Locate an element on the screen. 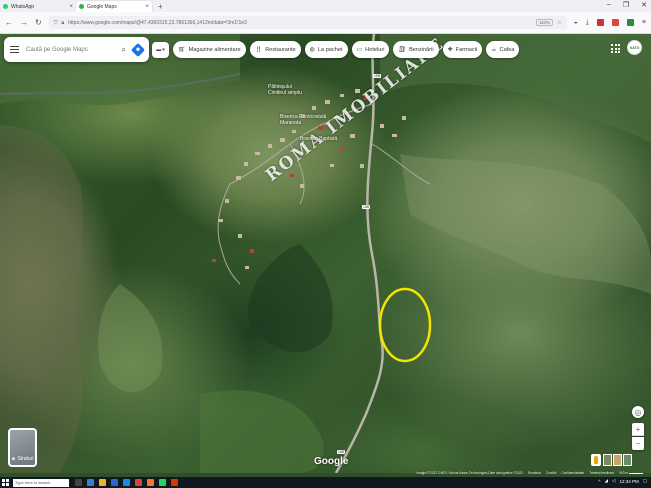 This screenshot has width=651, height=488. chip-label: Farmacii is located at coordinates (466, 49).